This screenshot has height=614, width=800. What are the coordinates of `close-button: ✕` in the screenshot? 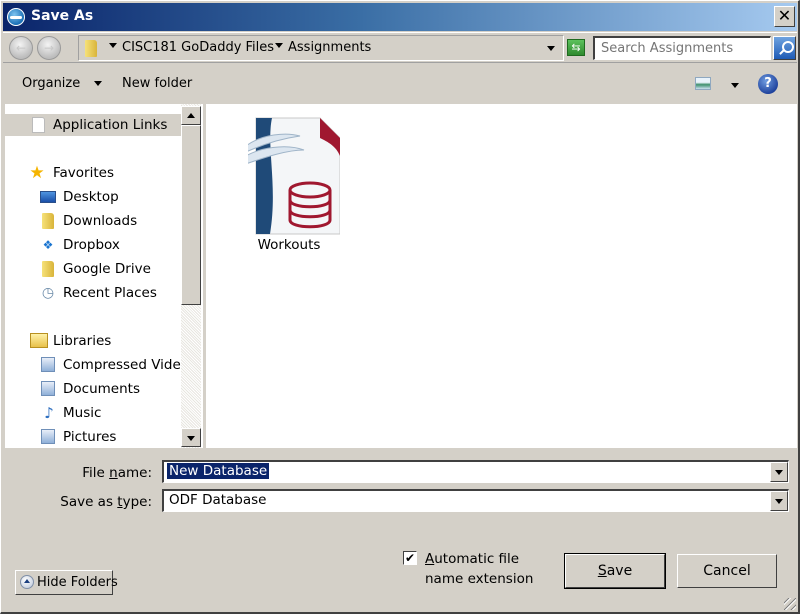 It's located at (784, 16).